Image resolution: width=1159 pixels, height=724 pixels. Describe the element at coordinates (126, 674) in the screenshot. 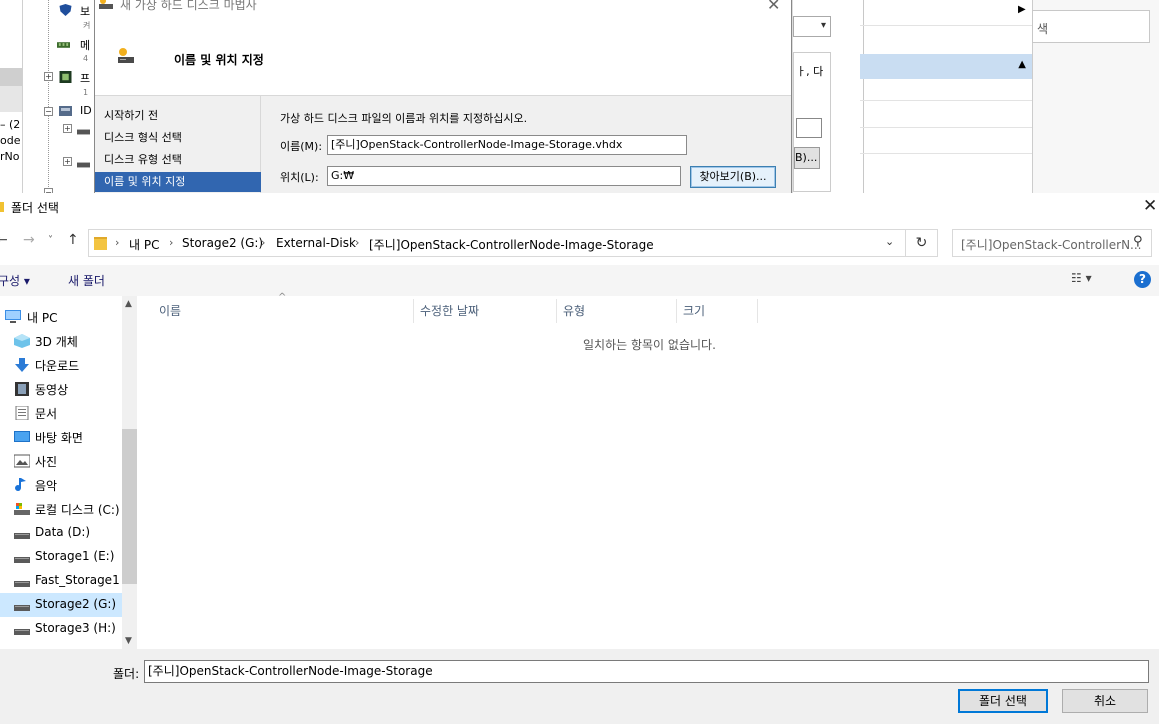

I see `folder-label: 폴더:` at that location.